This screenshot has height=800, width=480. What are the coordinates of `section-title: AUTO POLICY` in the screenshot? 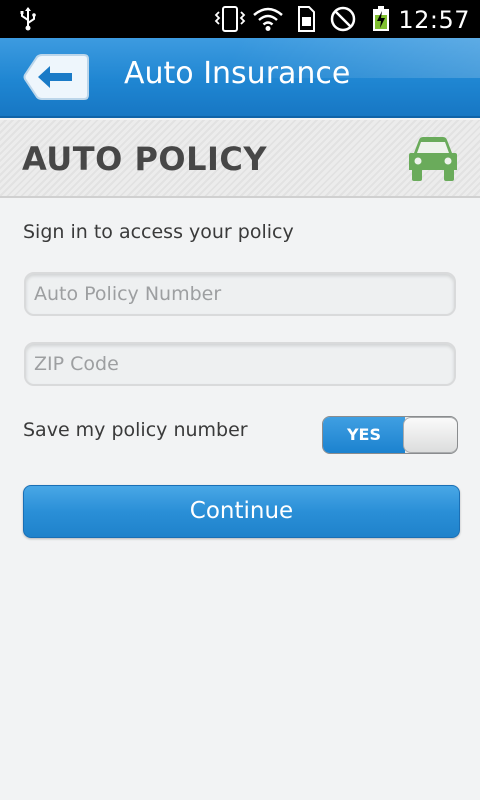 It's located at (145, 159).